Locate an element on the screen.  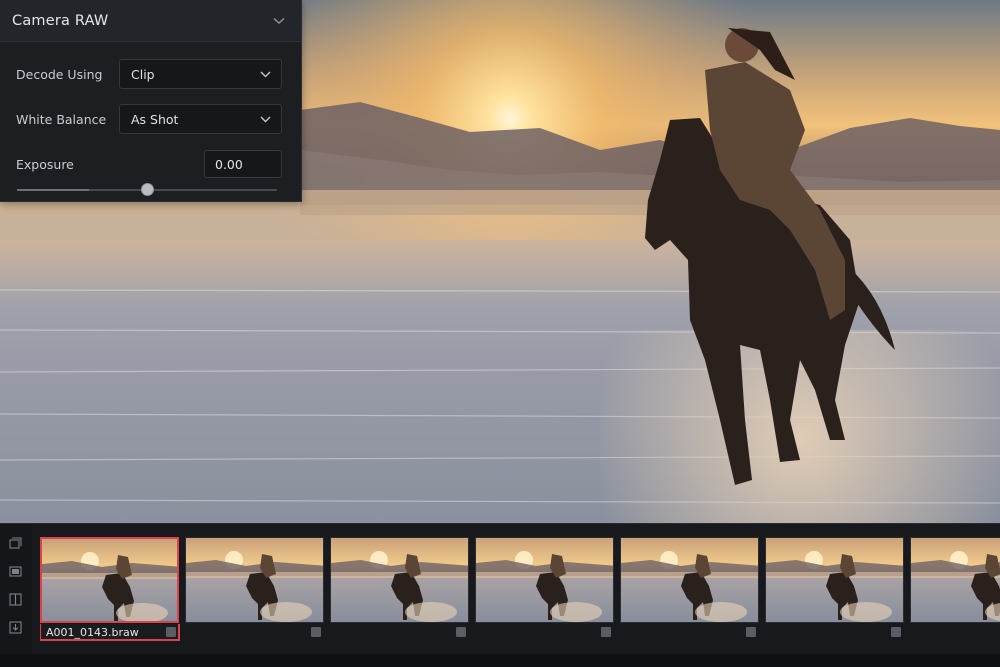
white-balance-row: White Balance As Shot is located at coordinates (151, 119).